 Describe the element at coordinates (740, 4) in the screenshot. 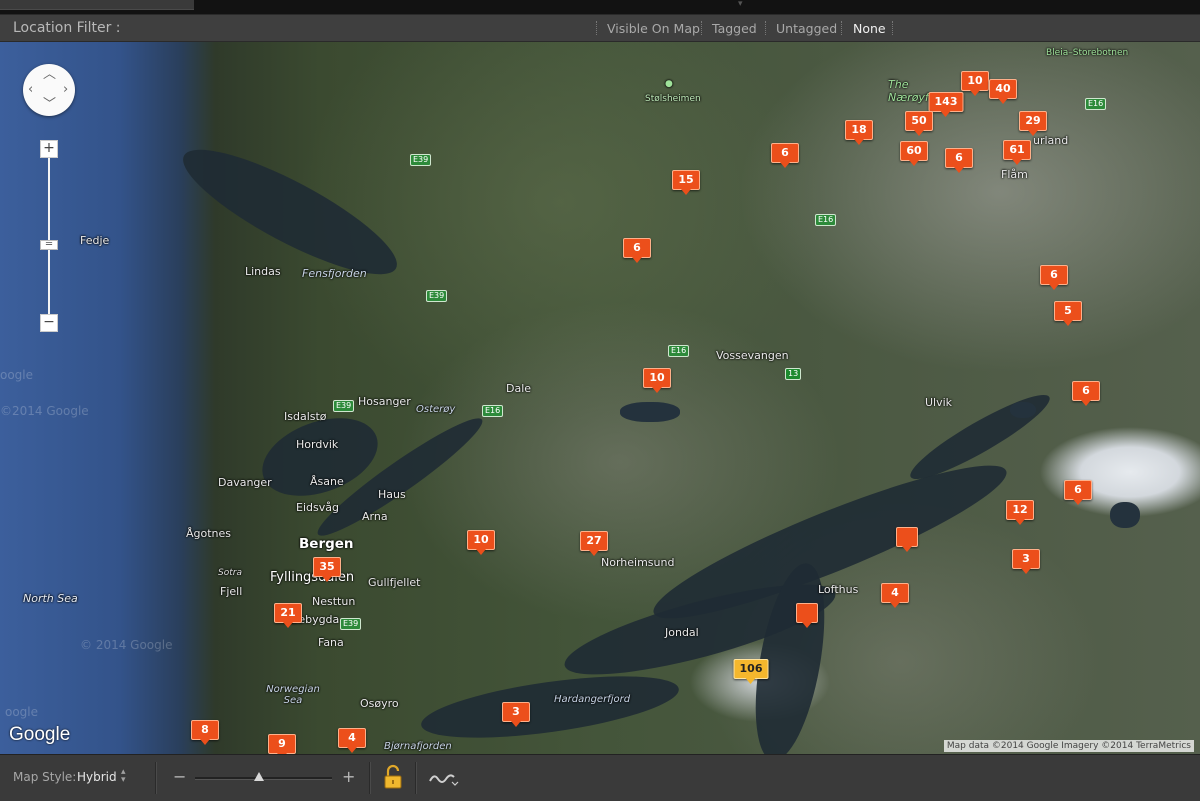

I see `panel-grip-icon: ▾` at that location.